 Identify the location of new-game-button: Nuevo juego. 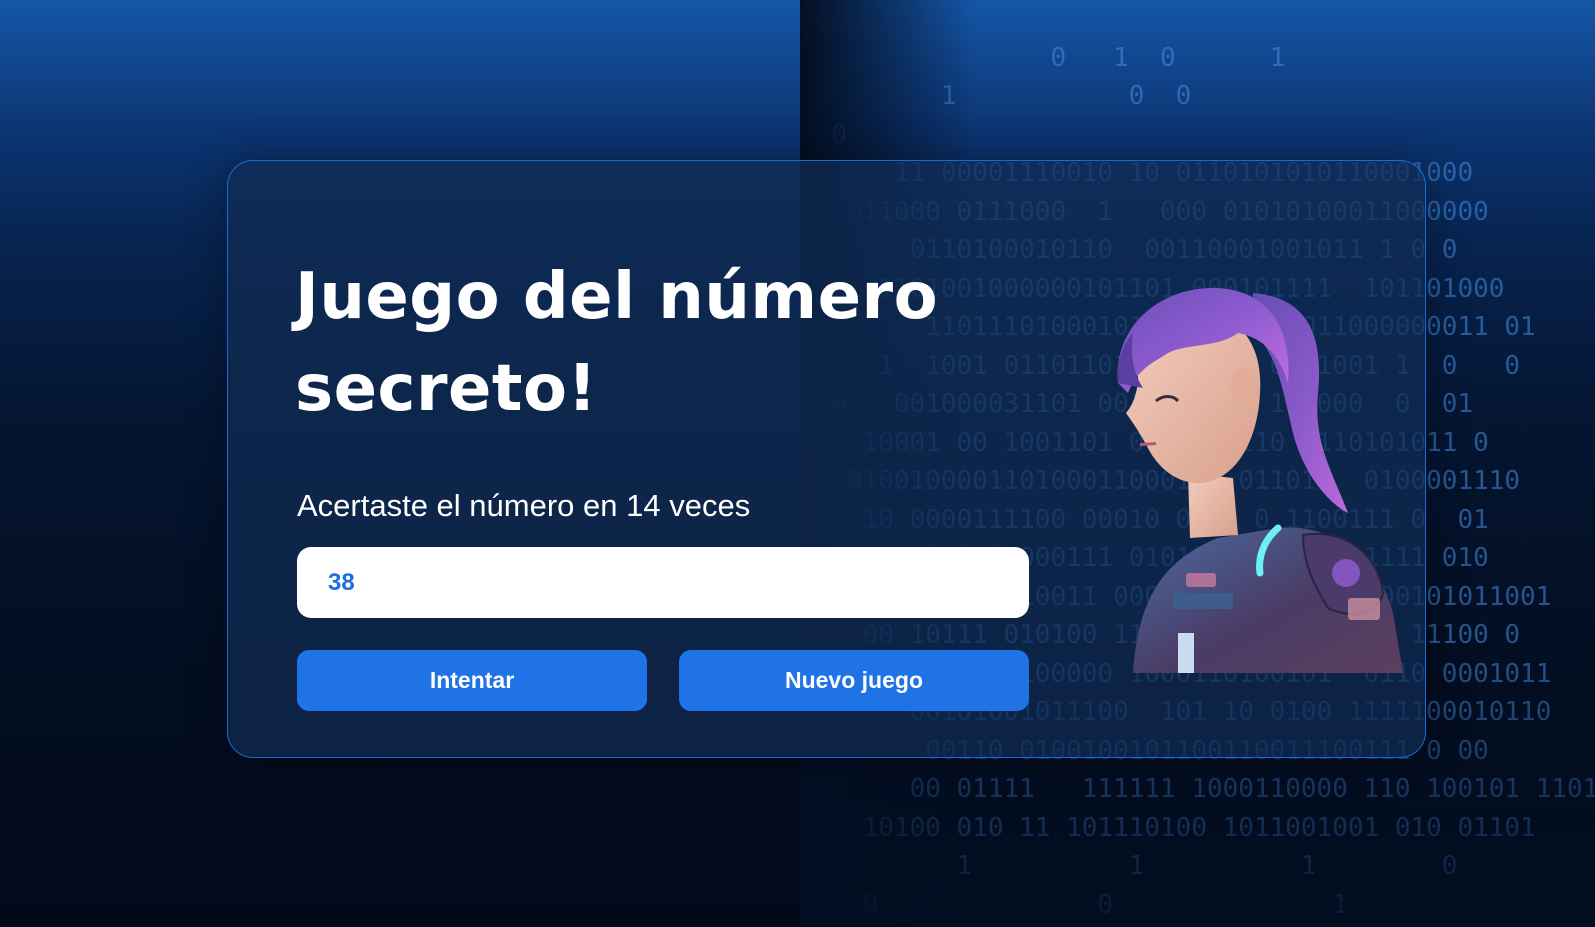
(854, 680).